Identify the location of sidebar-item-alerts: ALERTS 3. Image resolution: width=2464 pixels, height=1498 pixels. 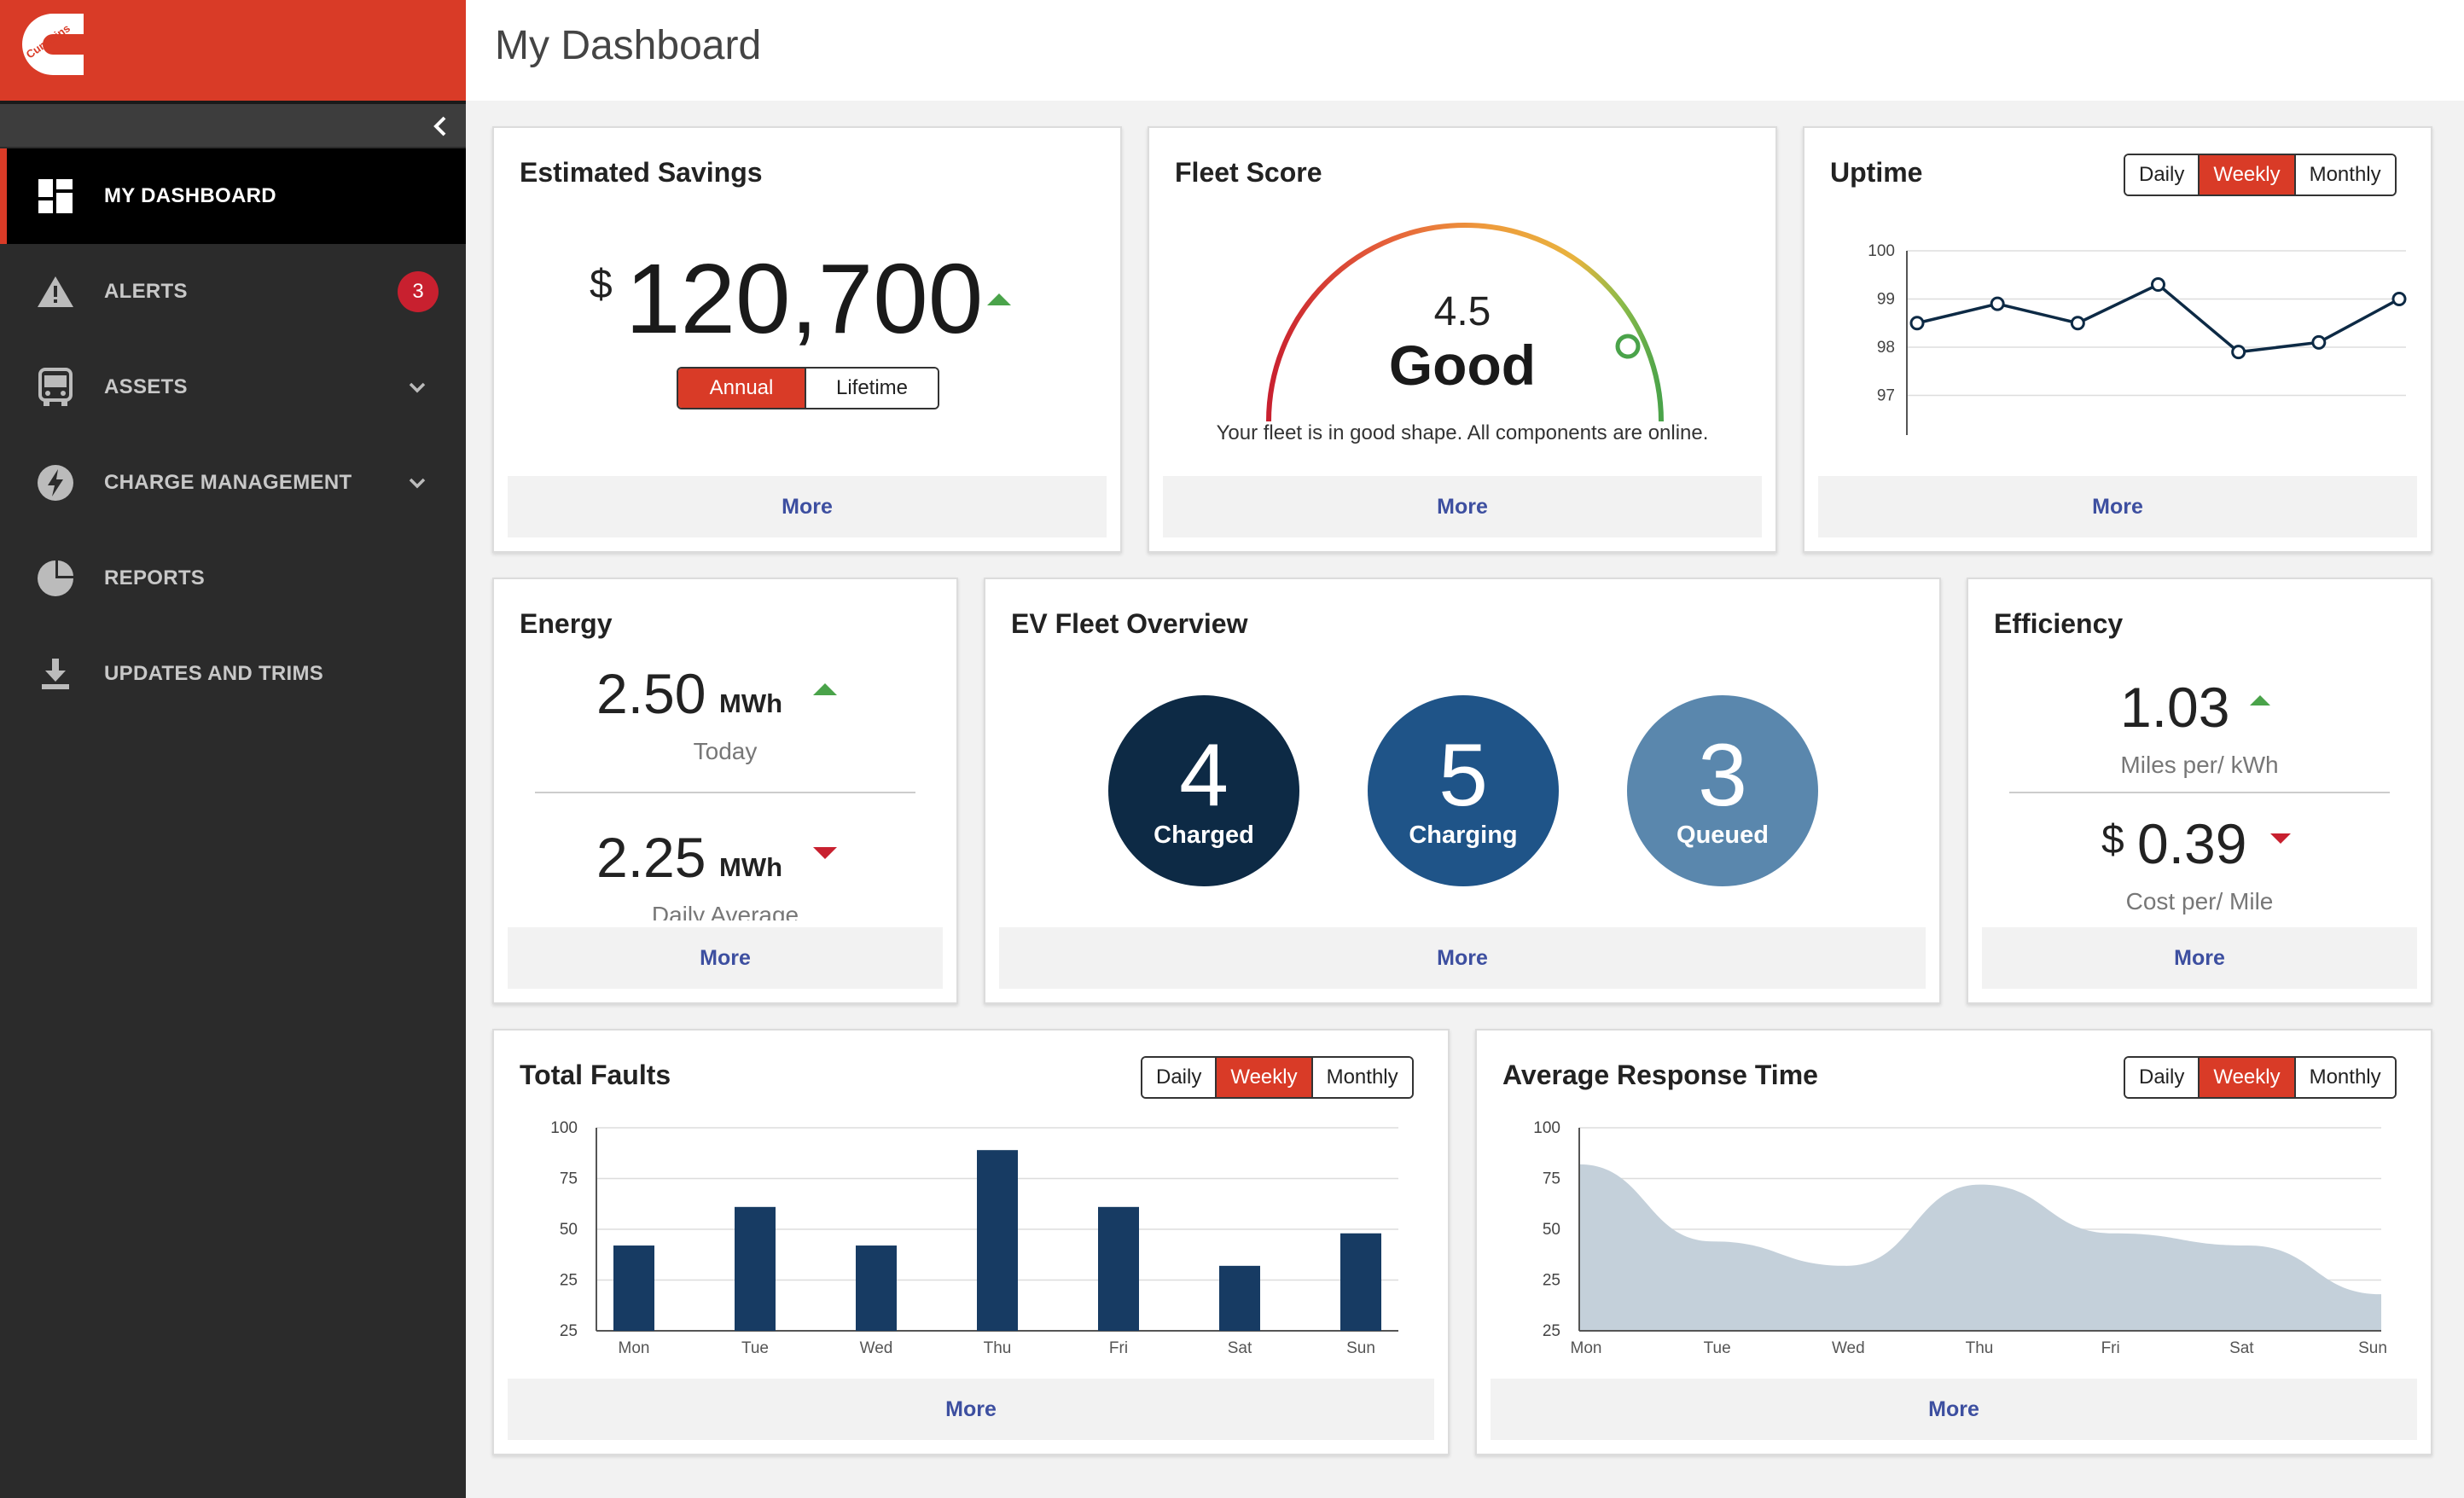
(233, 292).